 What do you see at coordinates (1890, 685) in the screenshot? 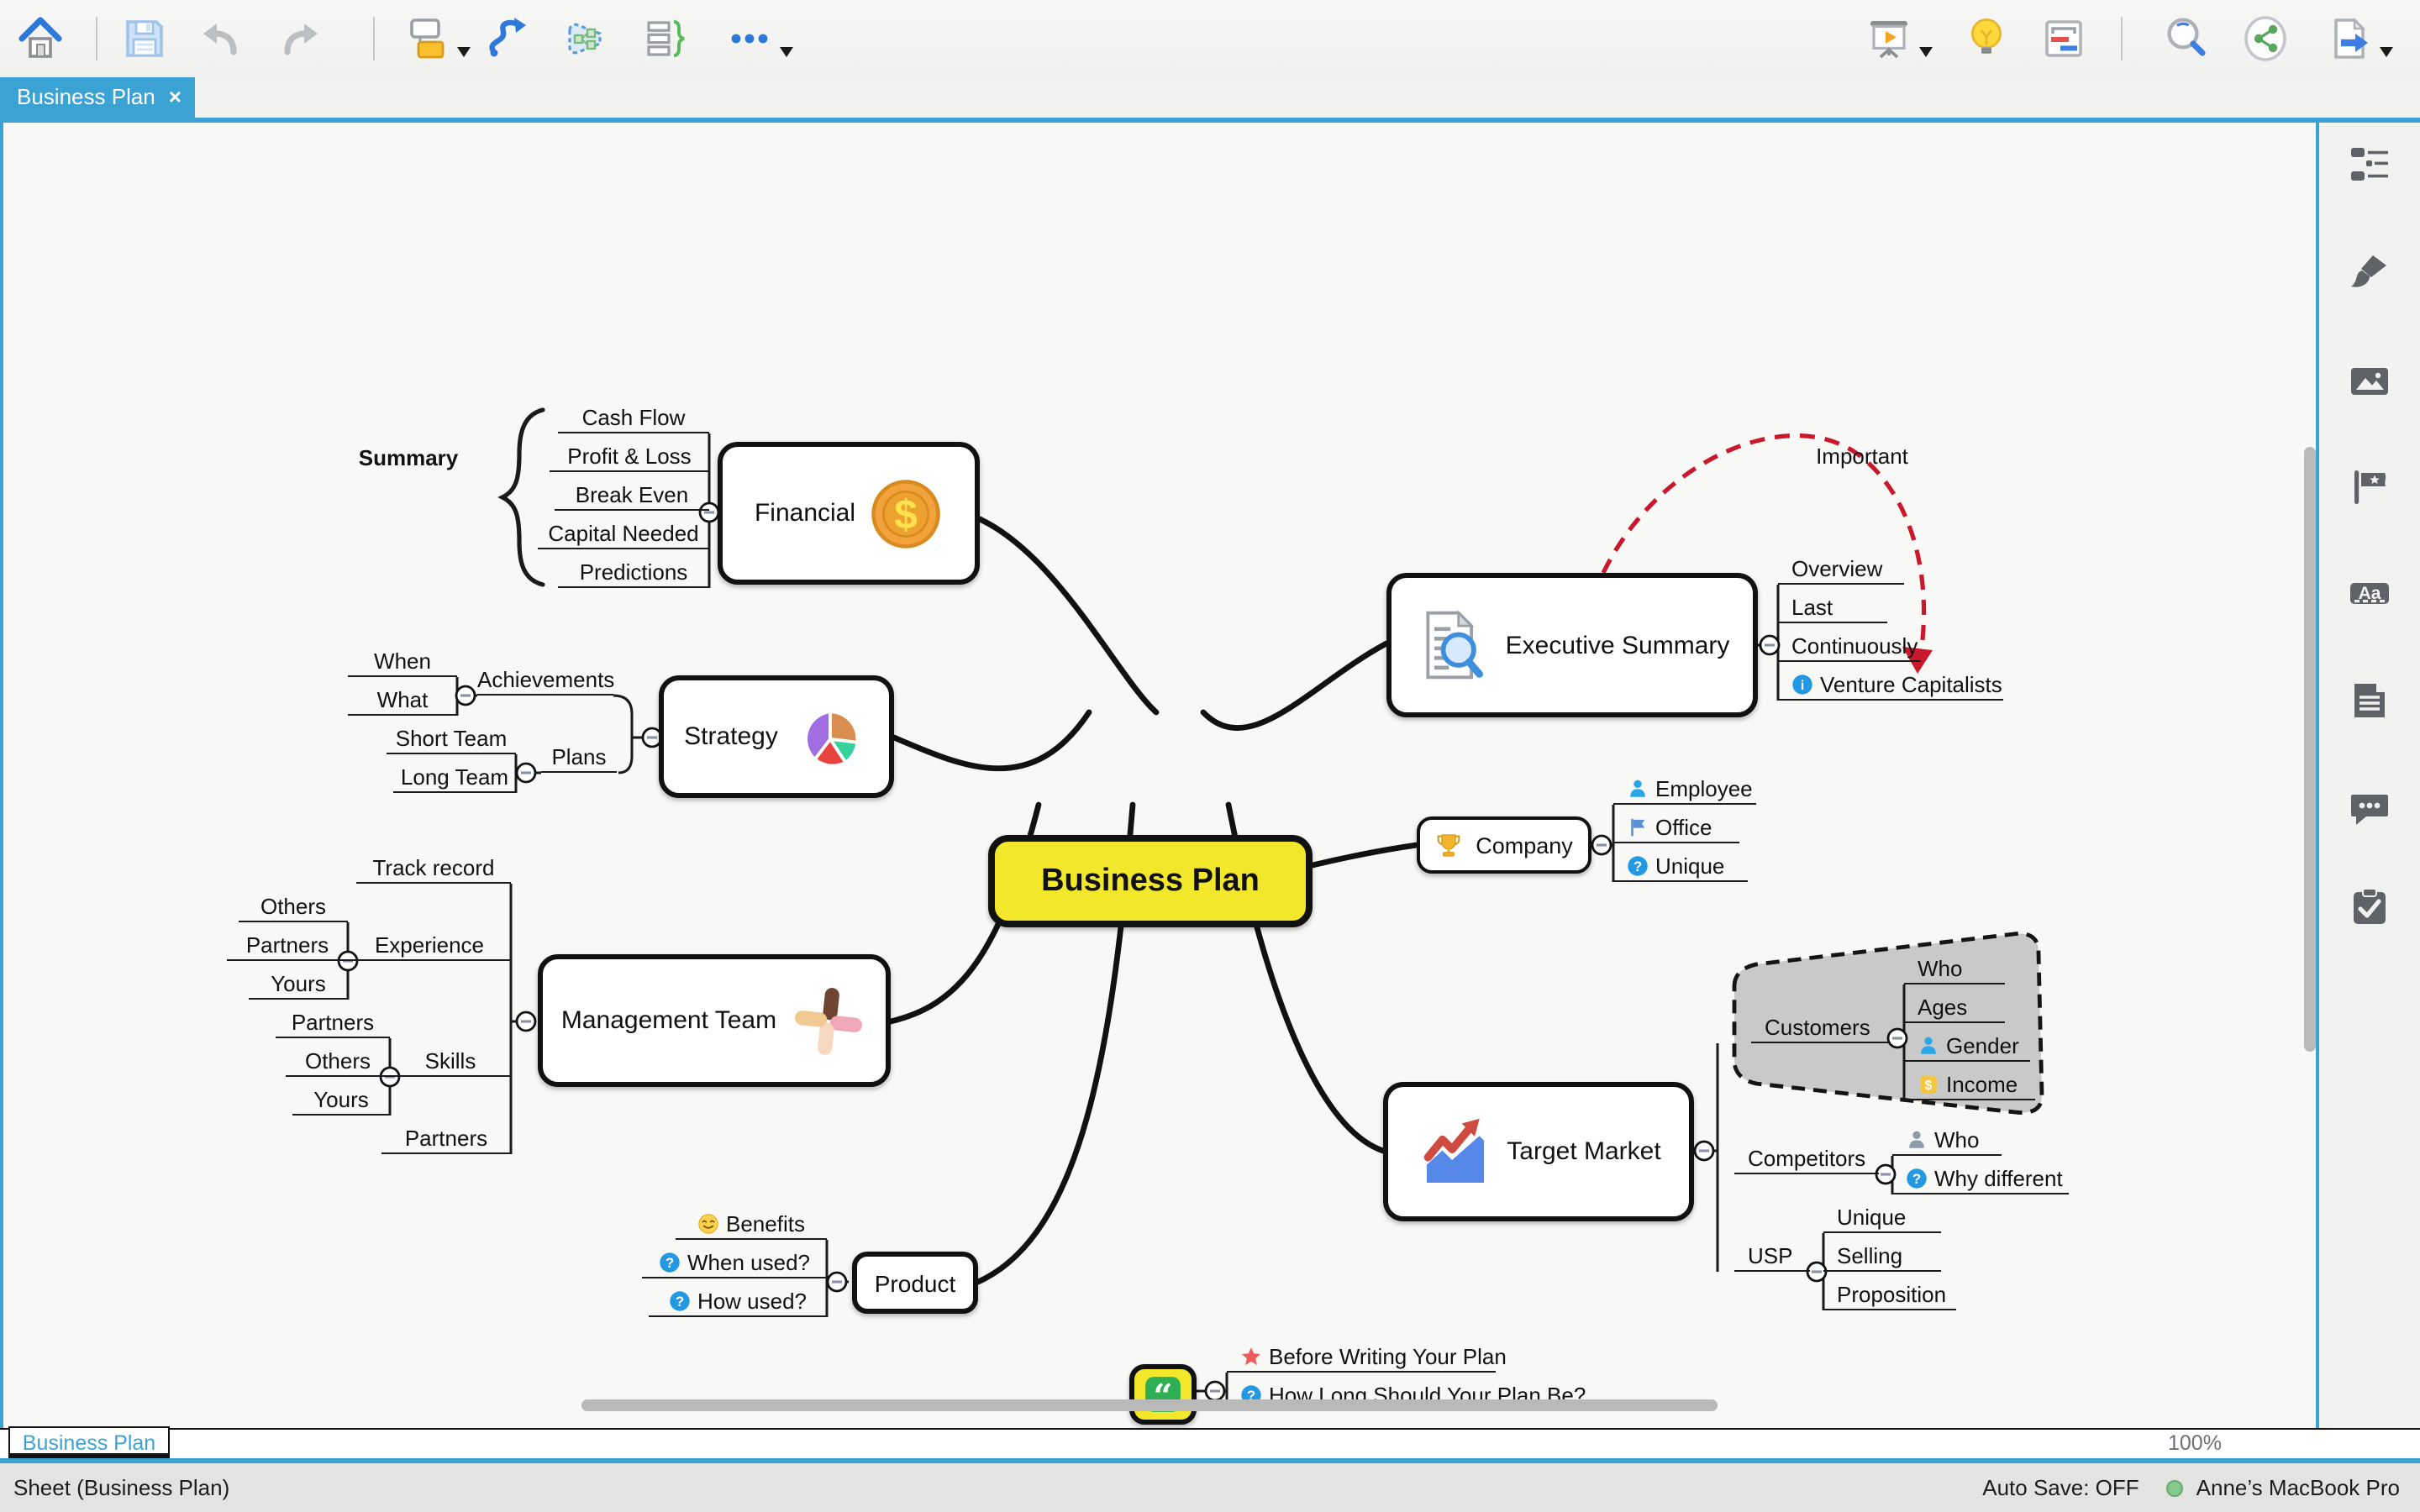
I see `subtopic-venture-capitalists: i Venture Capitalists` at bounding box center [1890, 685].